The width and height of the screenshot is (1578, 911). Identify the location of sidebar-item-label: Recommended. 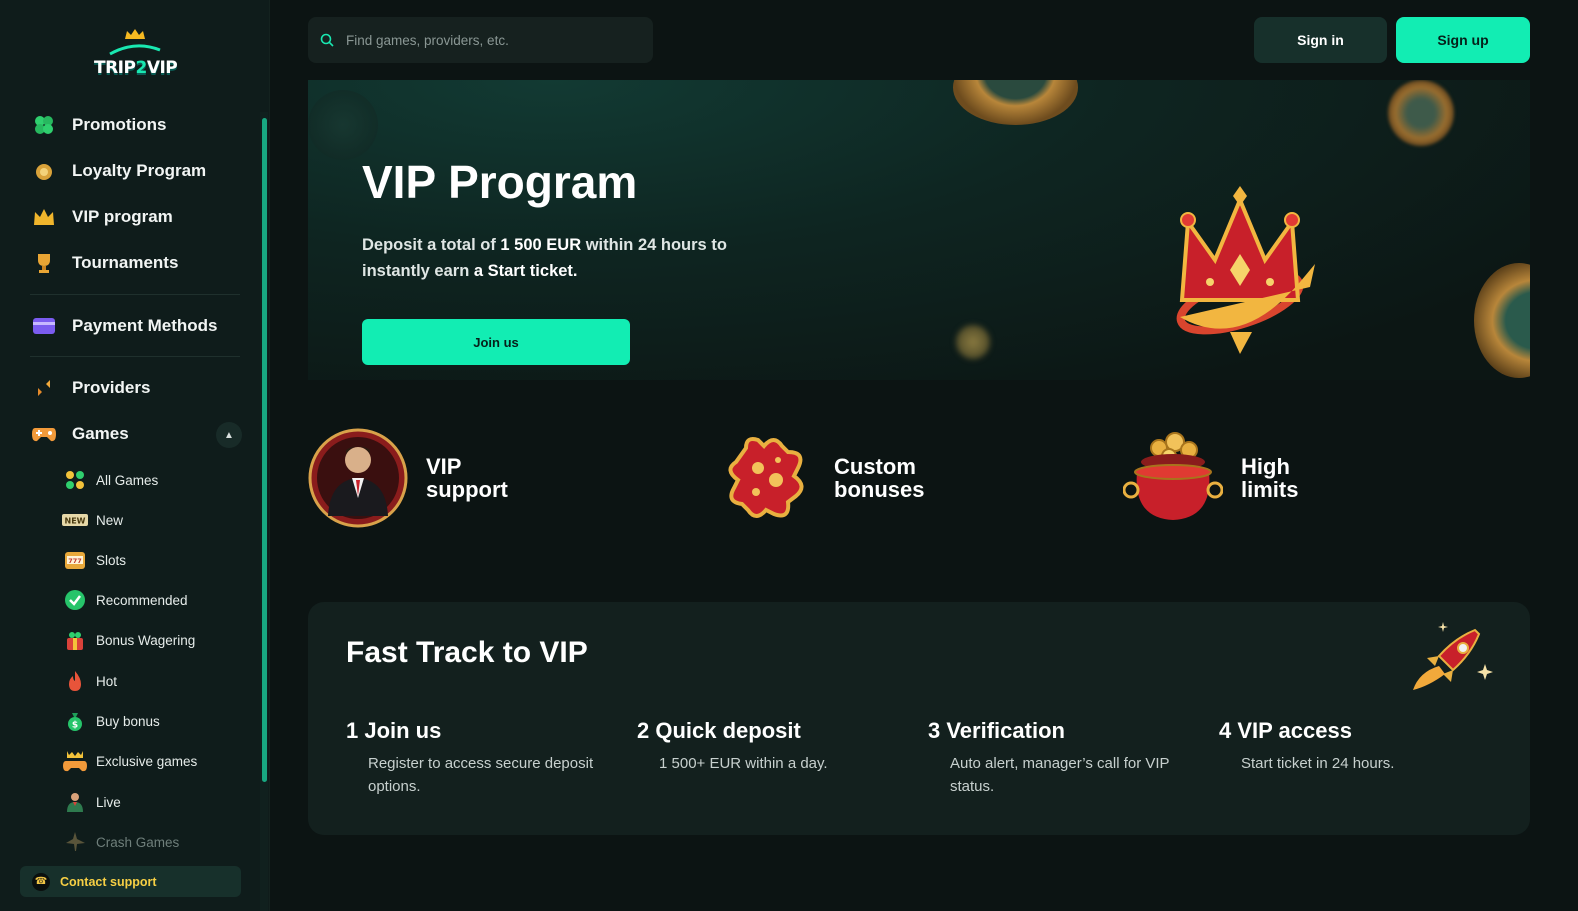
(142, 600).